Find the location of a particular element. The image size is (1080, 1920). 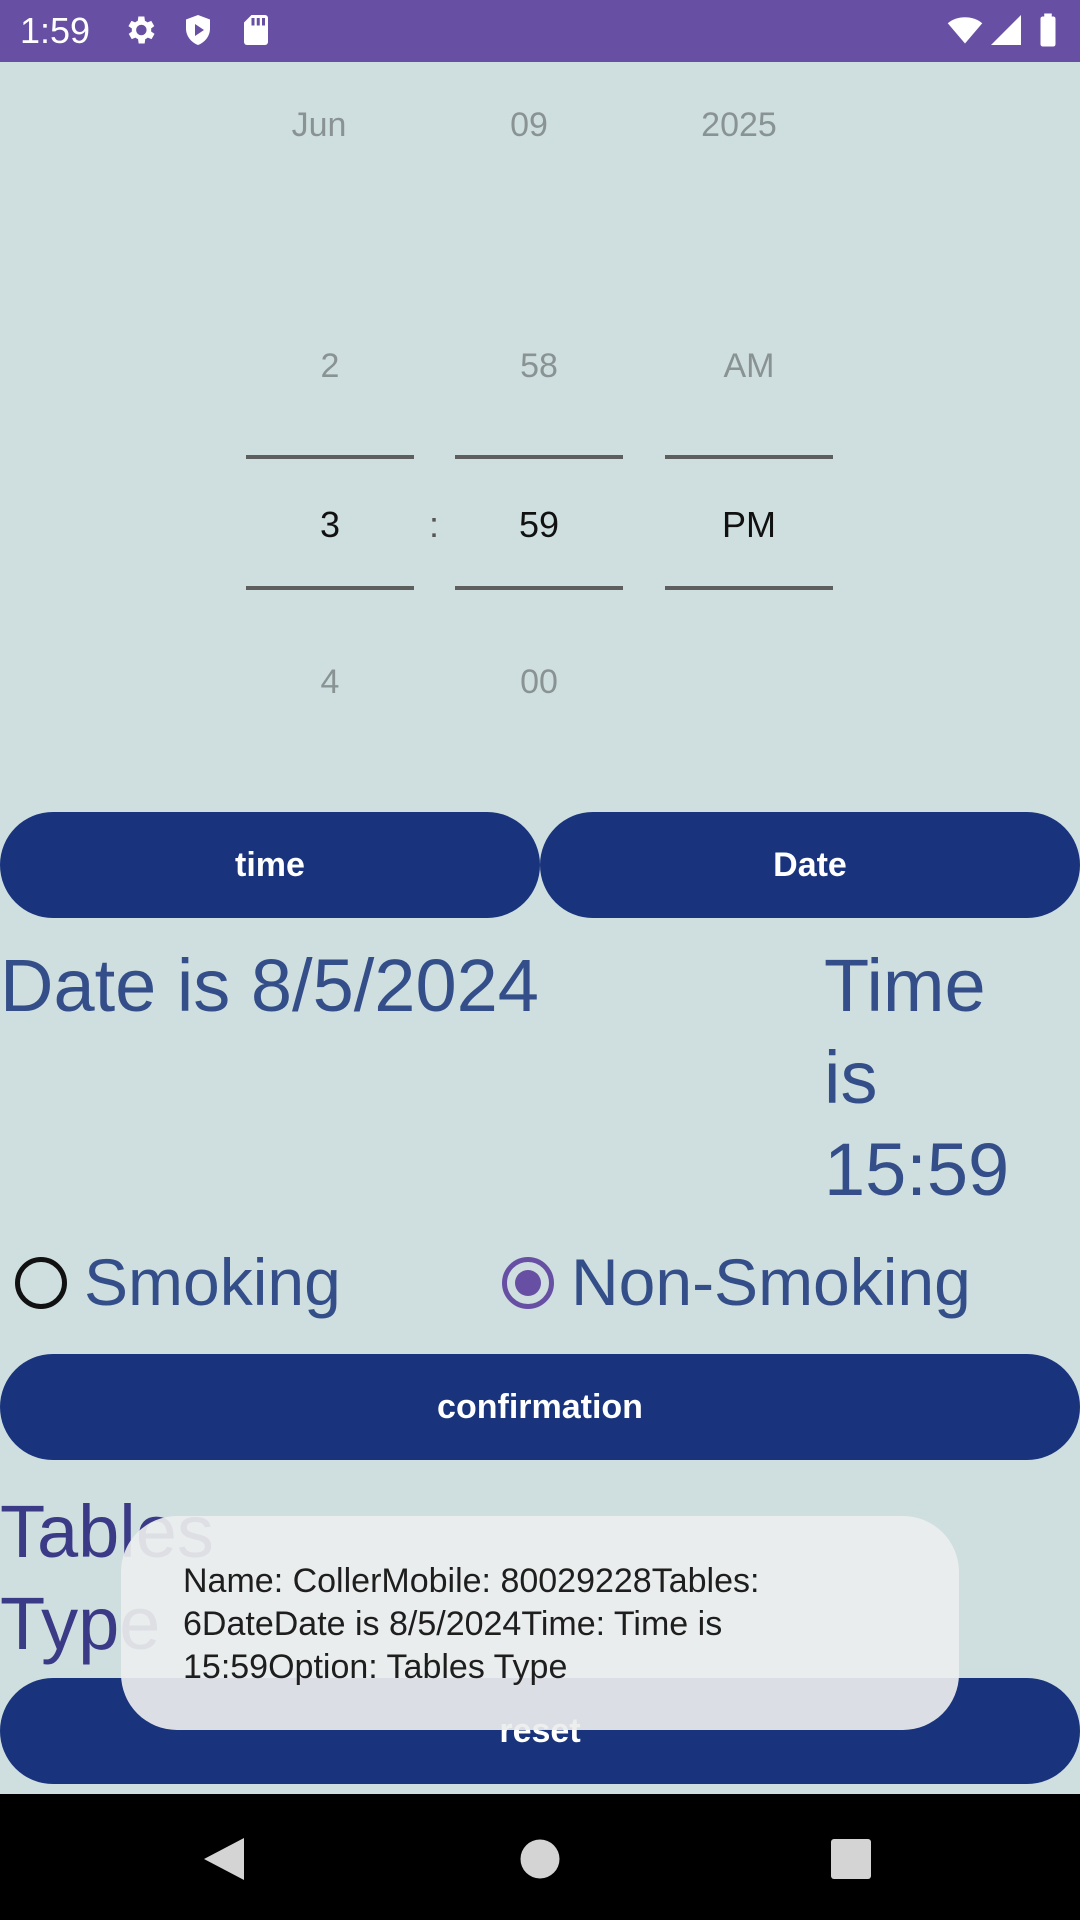

status-time: 1:59 is located at coordinates (55, 30).